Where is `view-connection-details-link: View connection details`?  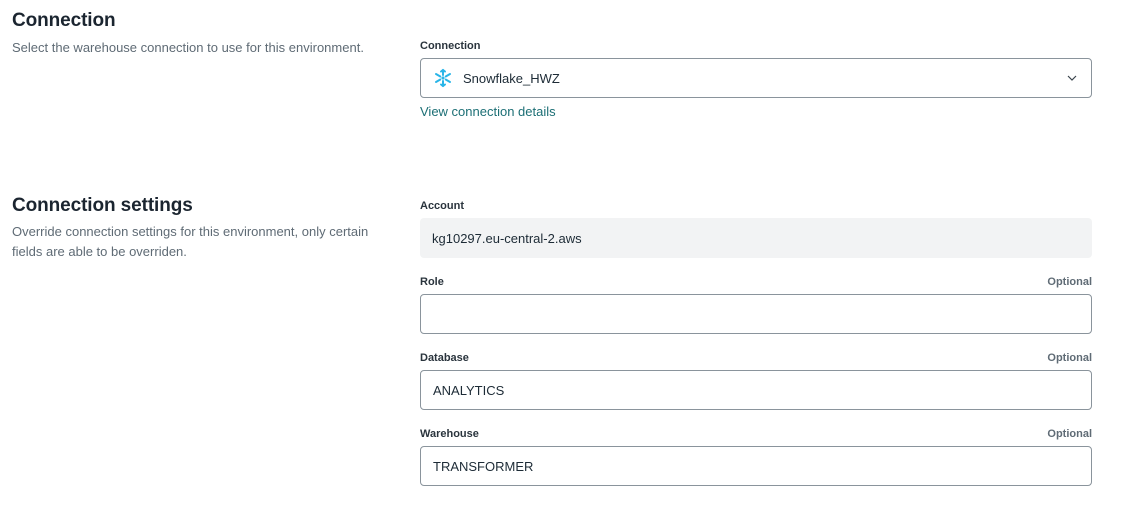
view-connection-details-link: View connection details is located at coordinates (488, 111).